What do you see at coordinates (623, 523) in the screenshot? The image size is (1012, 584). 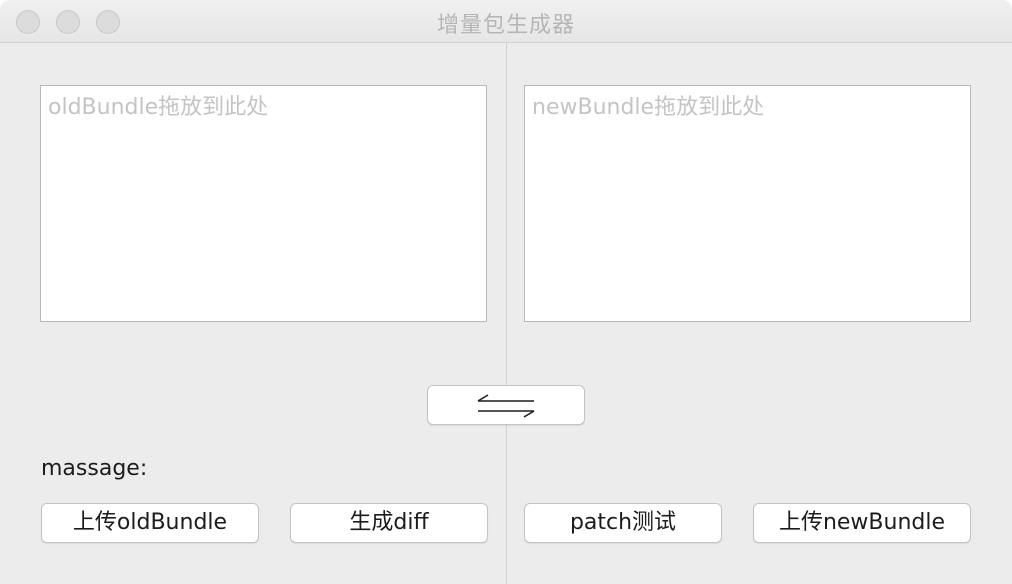 I see `patch-test-button: patch测试` at bounding box center [623, 523].